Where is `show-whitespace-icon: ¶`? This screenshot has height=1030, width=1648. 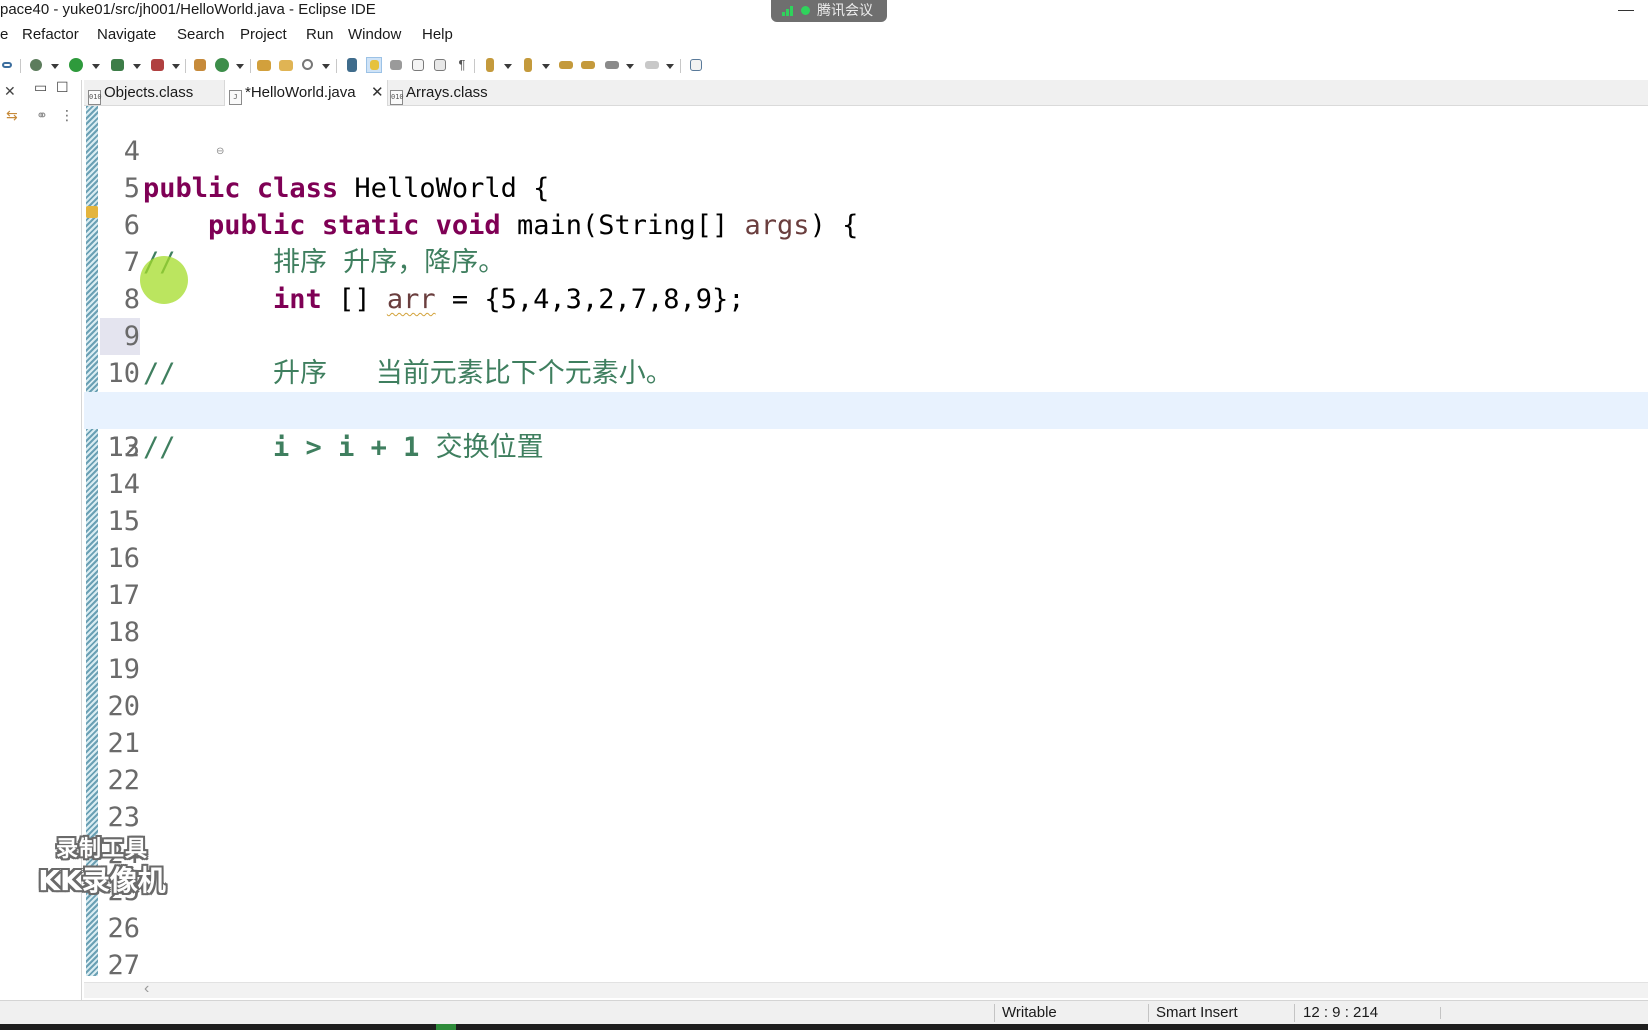
show-whitespace-icon: ¶ is located at coordinates (462, 65).